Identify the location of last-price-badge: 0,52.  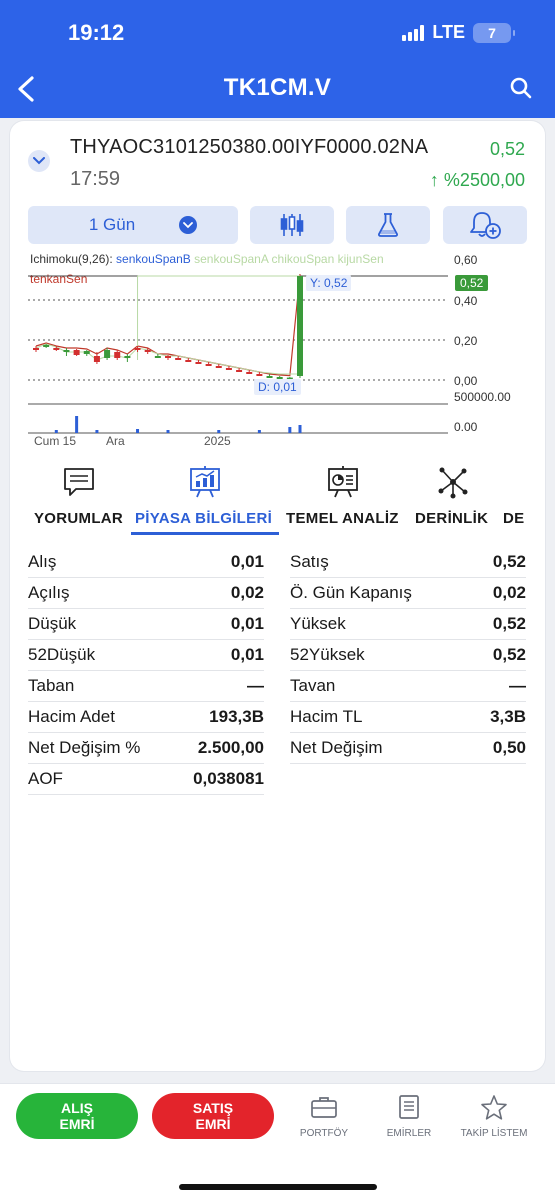
(472, 283).